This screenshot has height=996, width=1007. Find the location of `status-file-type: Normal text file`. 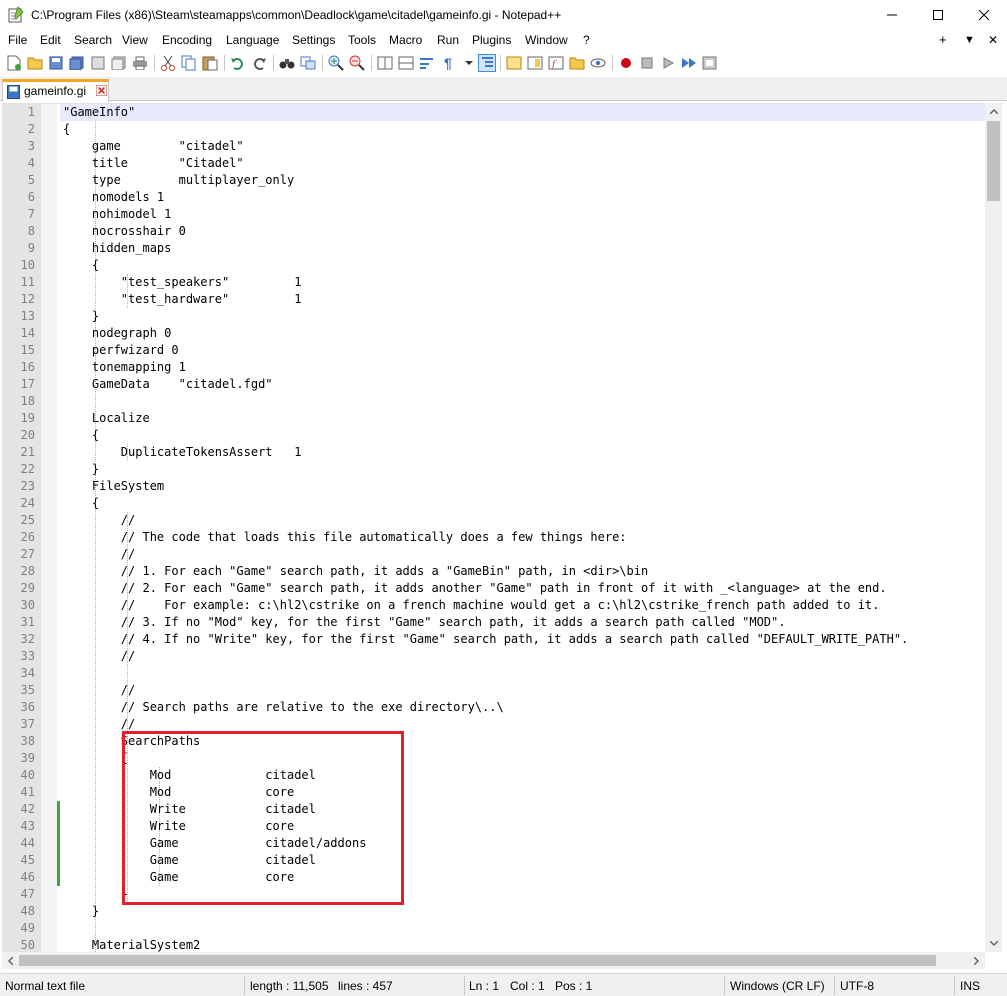

status-file-type: Normal text file is located at coordinates (45, 986).